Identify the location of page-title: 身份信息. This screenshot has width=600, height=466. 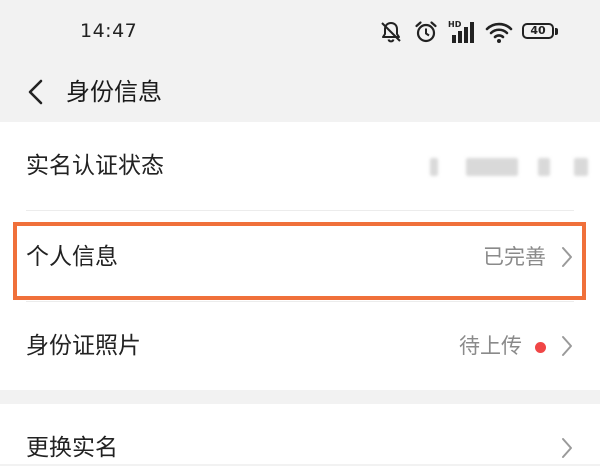
(114, 92).